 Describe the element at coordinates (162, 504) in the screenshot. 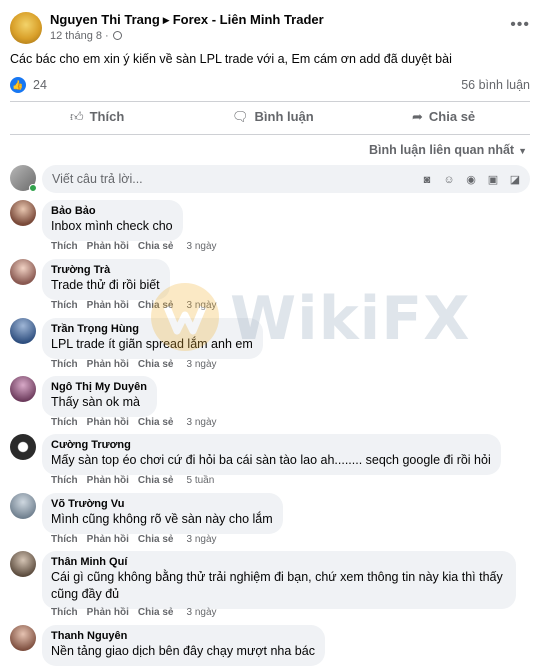

I see `commenter-name: Võ Trường Vu` at that location.